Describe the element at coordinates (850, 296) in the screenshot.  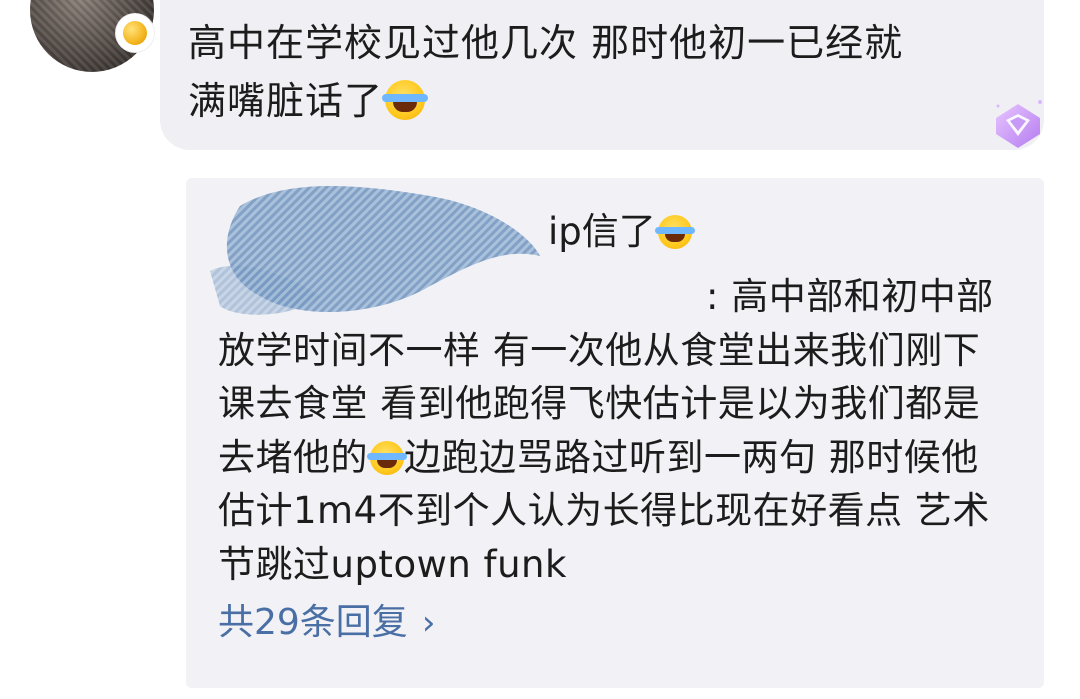
I see `reply-line-1: : 高中部和初中部` at that location.